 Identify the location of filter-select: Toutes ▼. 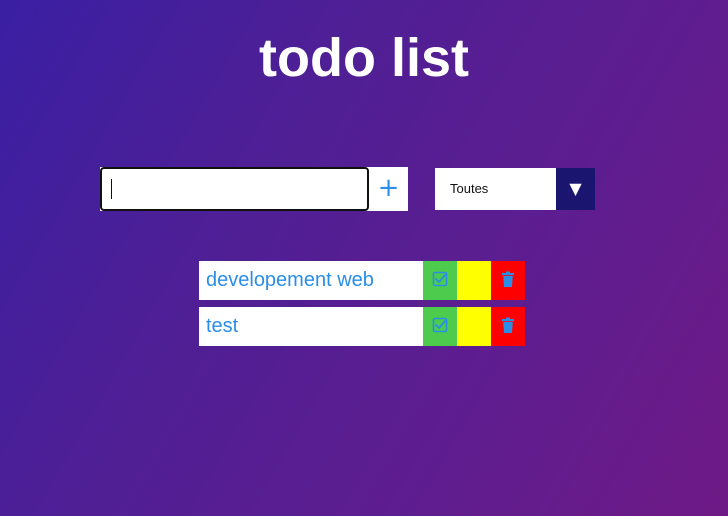
(515, 189).